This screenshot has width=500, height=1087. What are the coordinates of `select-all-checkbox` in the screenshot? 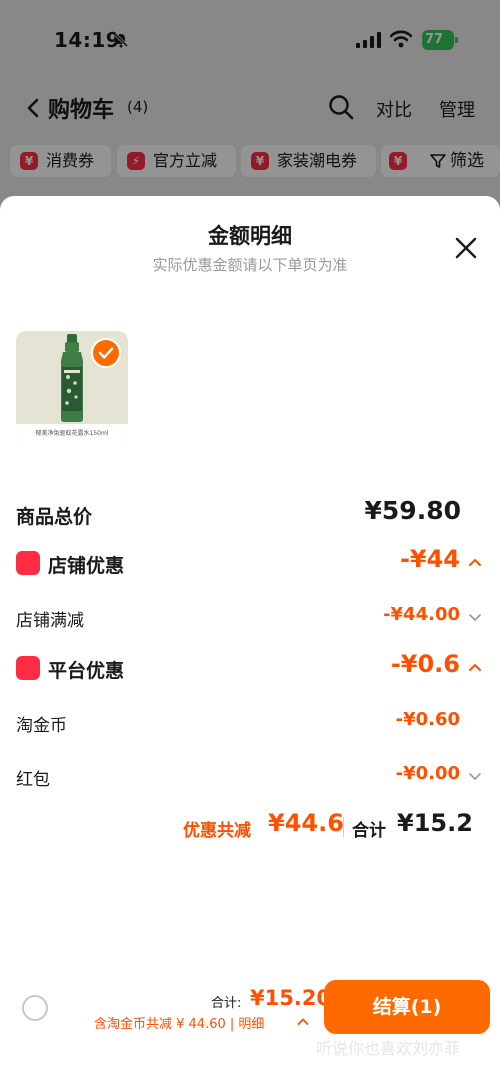 It's located at (35, 1008).